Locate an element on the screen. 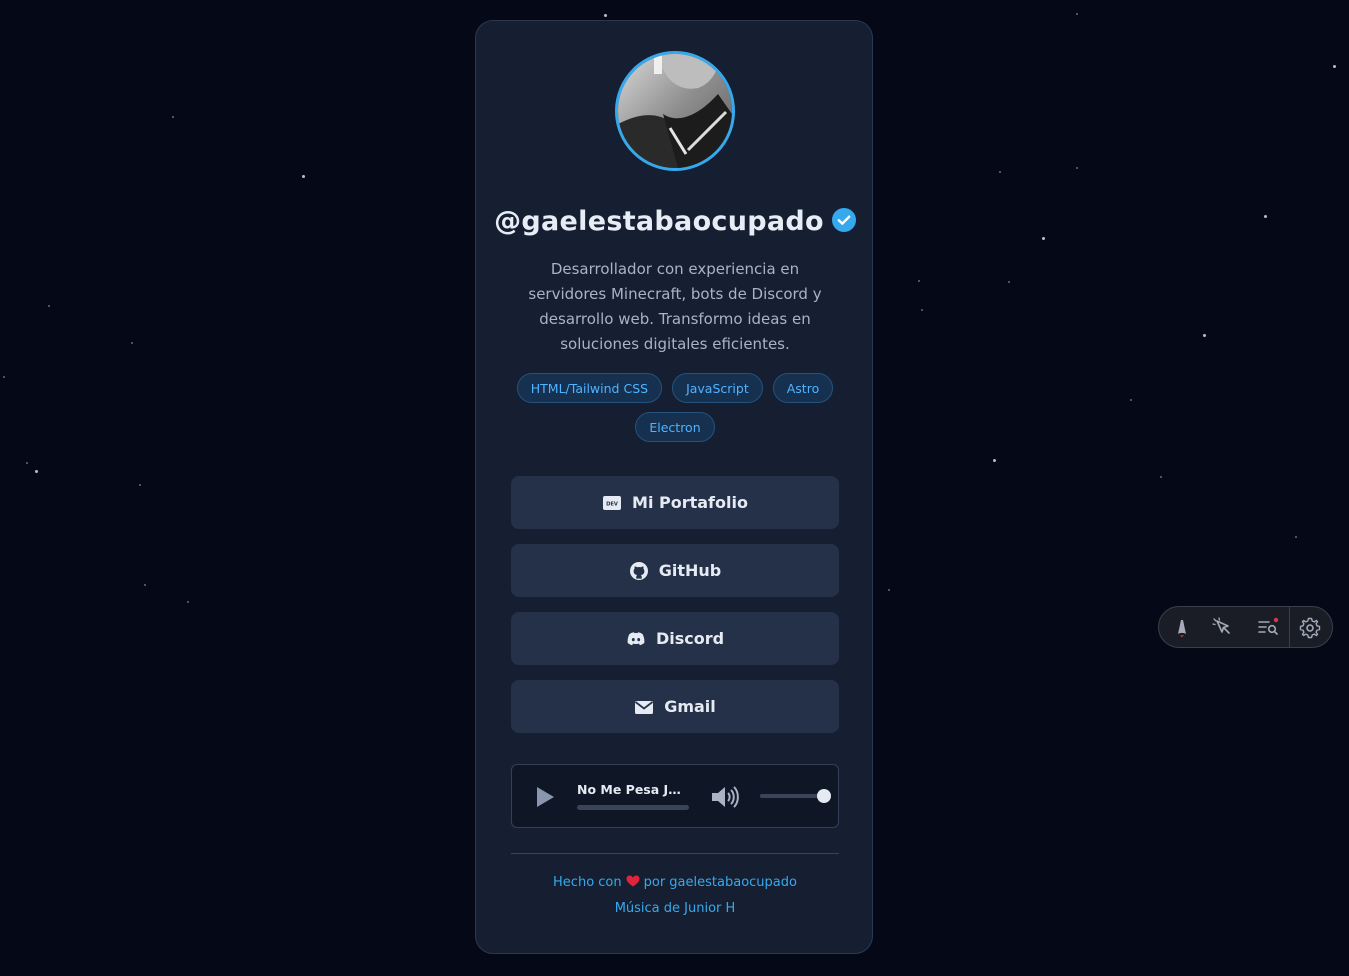 The image size is (1349, 976). verified-badge-icon is located at coordinates (843, 219).